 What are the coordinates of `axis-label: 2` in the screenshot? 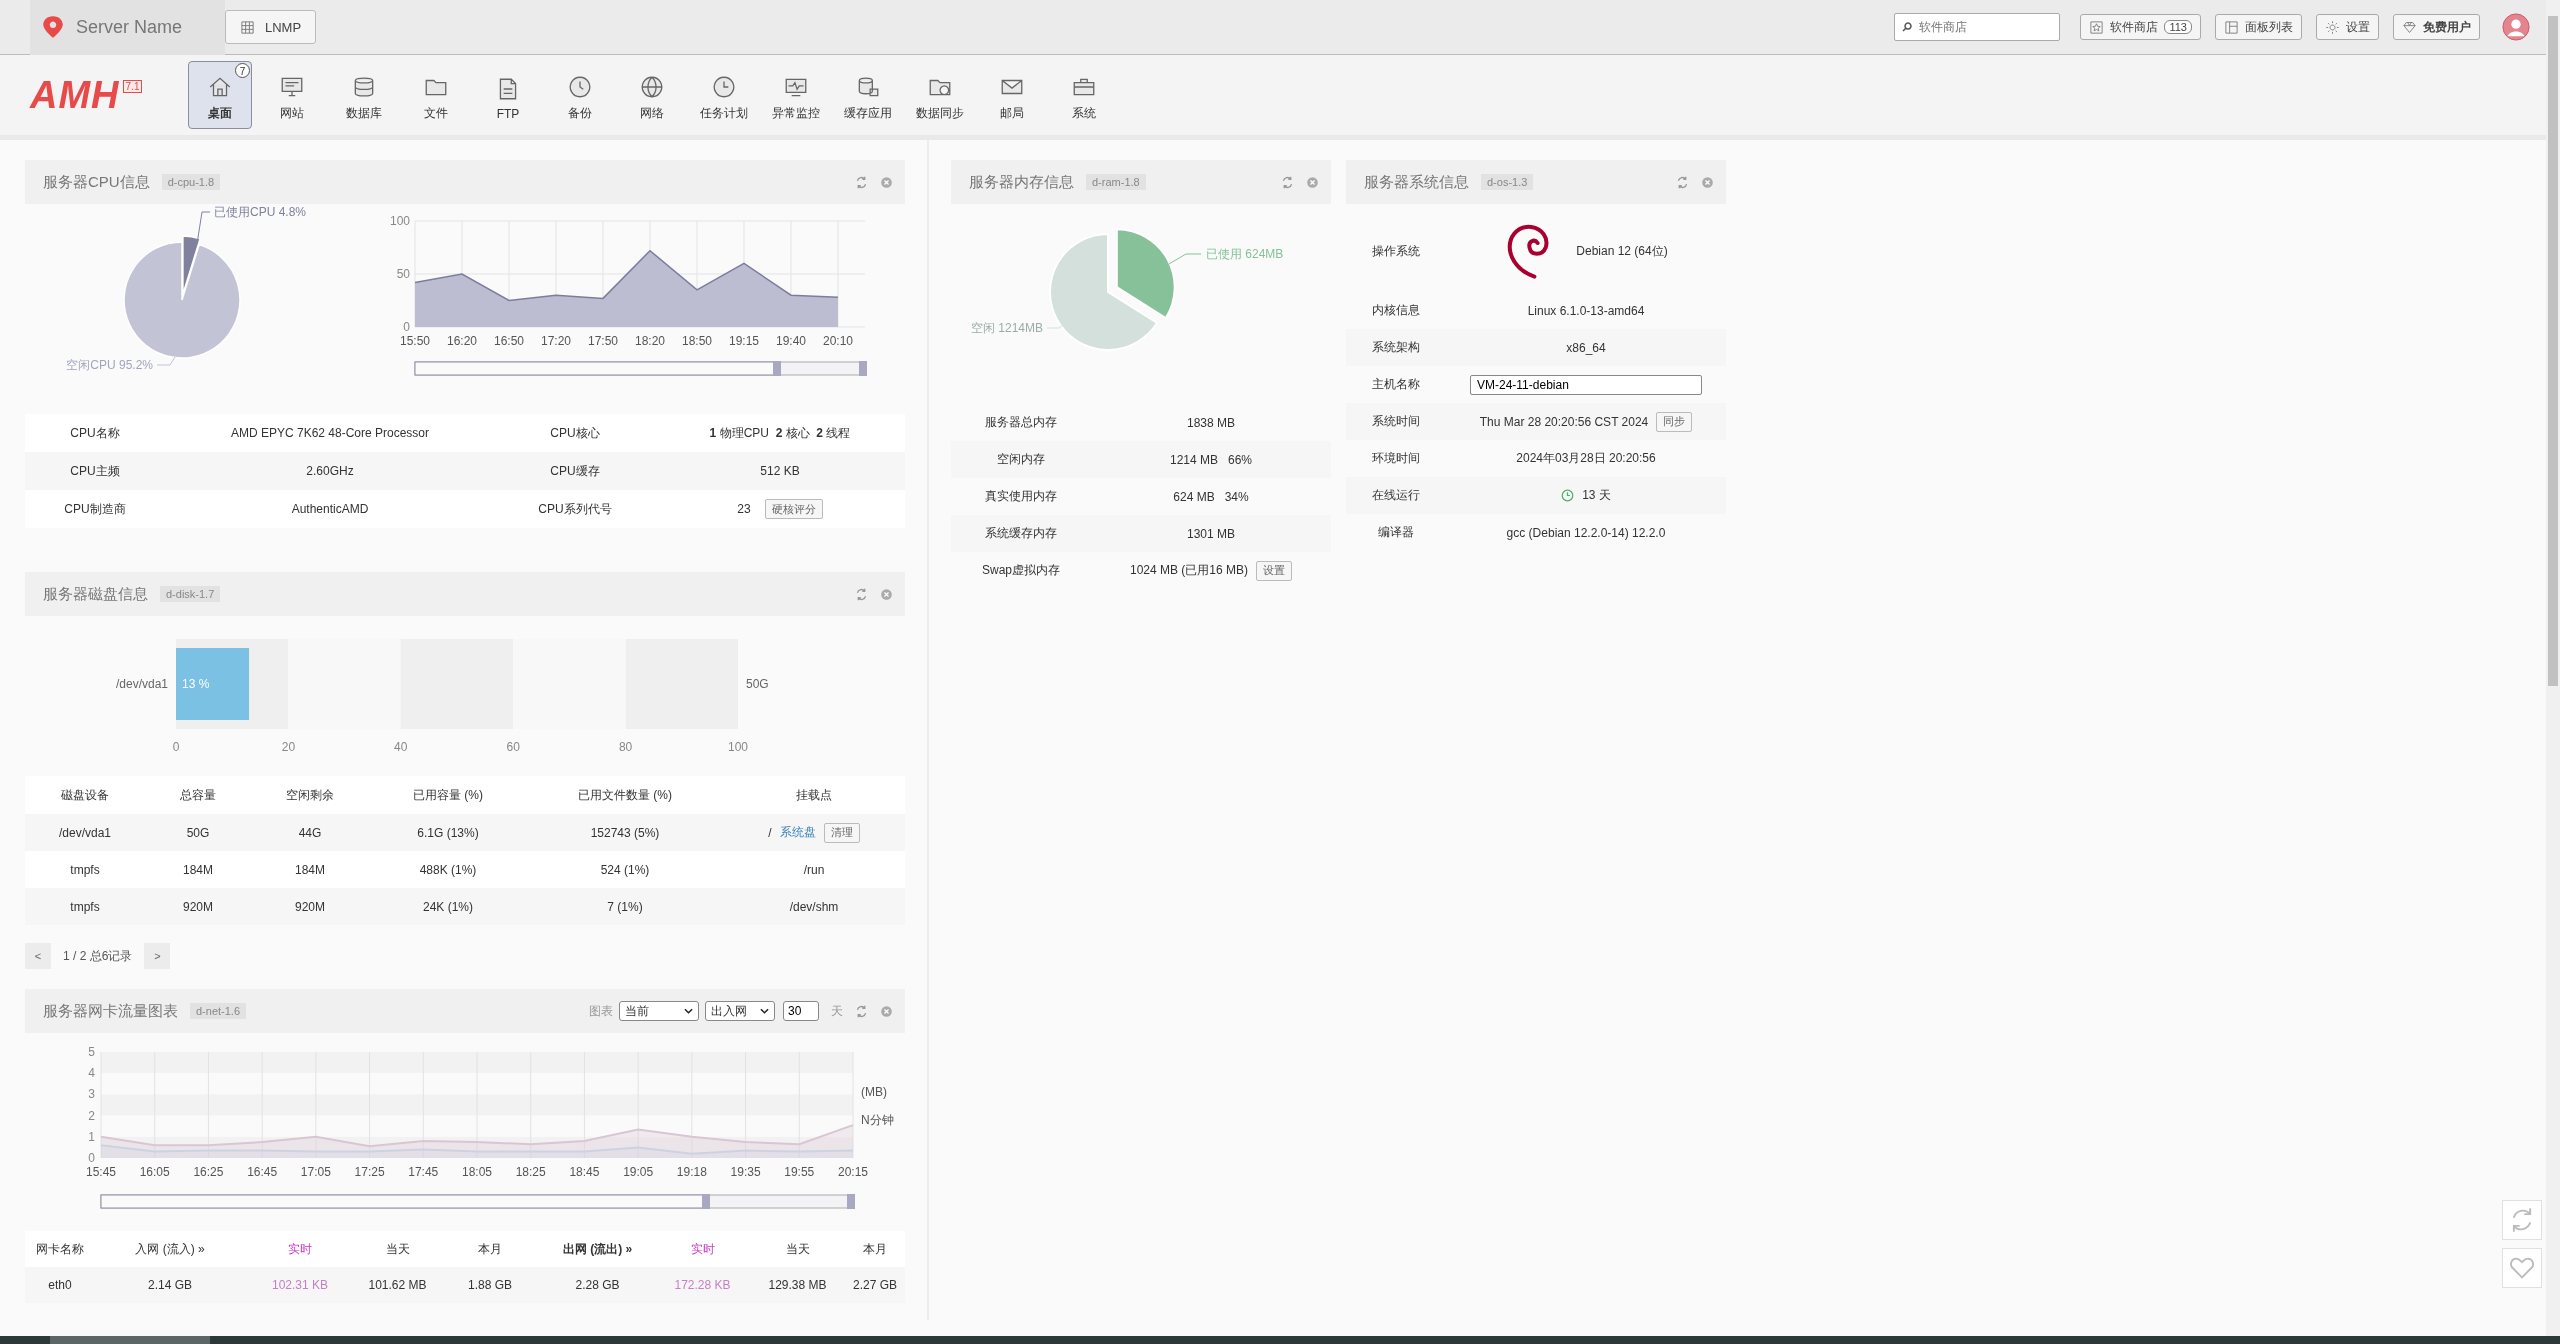 It's located at (91, 1115).